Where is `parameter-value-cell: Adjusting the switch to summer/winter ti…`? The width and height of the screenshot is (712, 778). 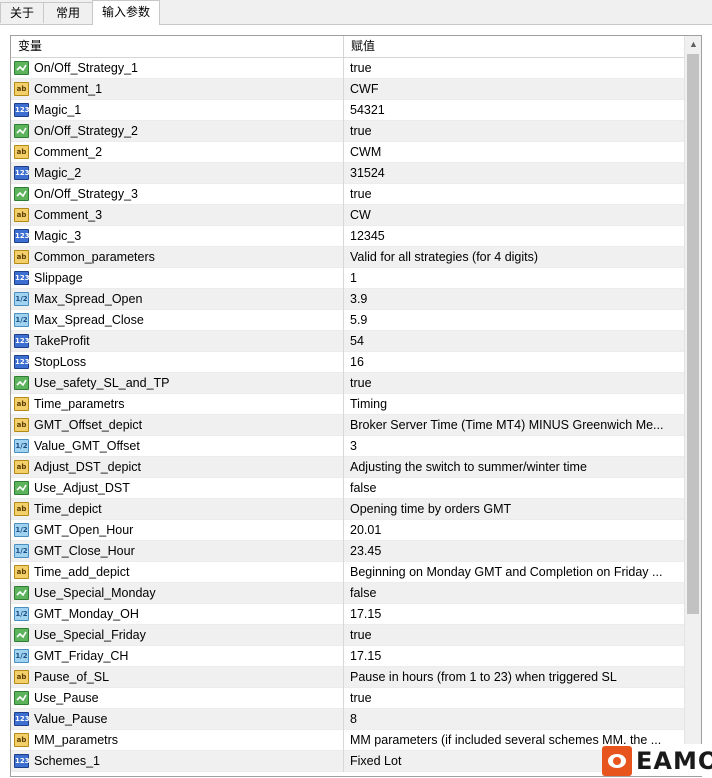 parameter-value-cell: Adjusting the switch to summer/winter ti… is located at coordinates (516, 467).